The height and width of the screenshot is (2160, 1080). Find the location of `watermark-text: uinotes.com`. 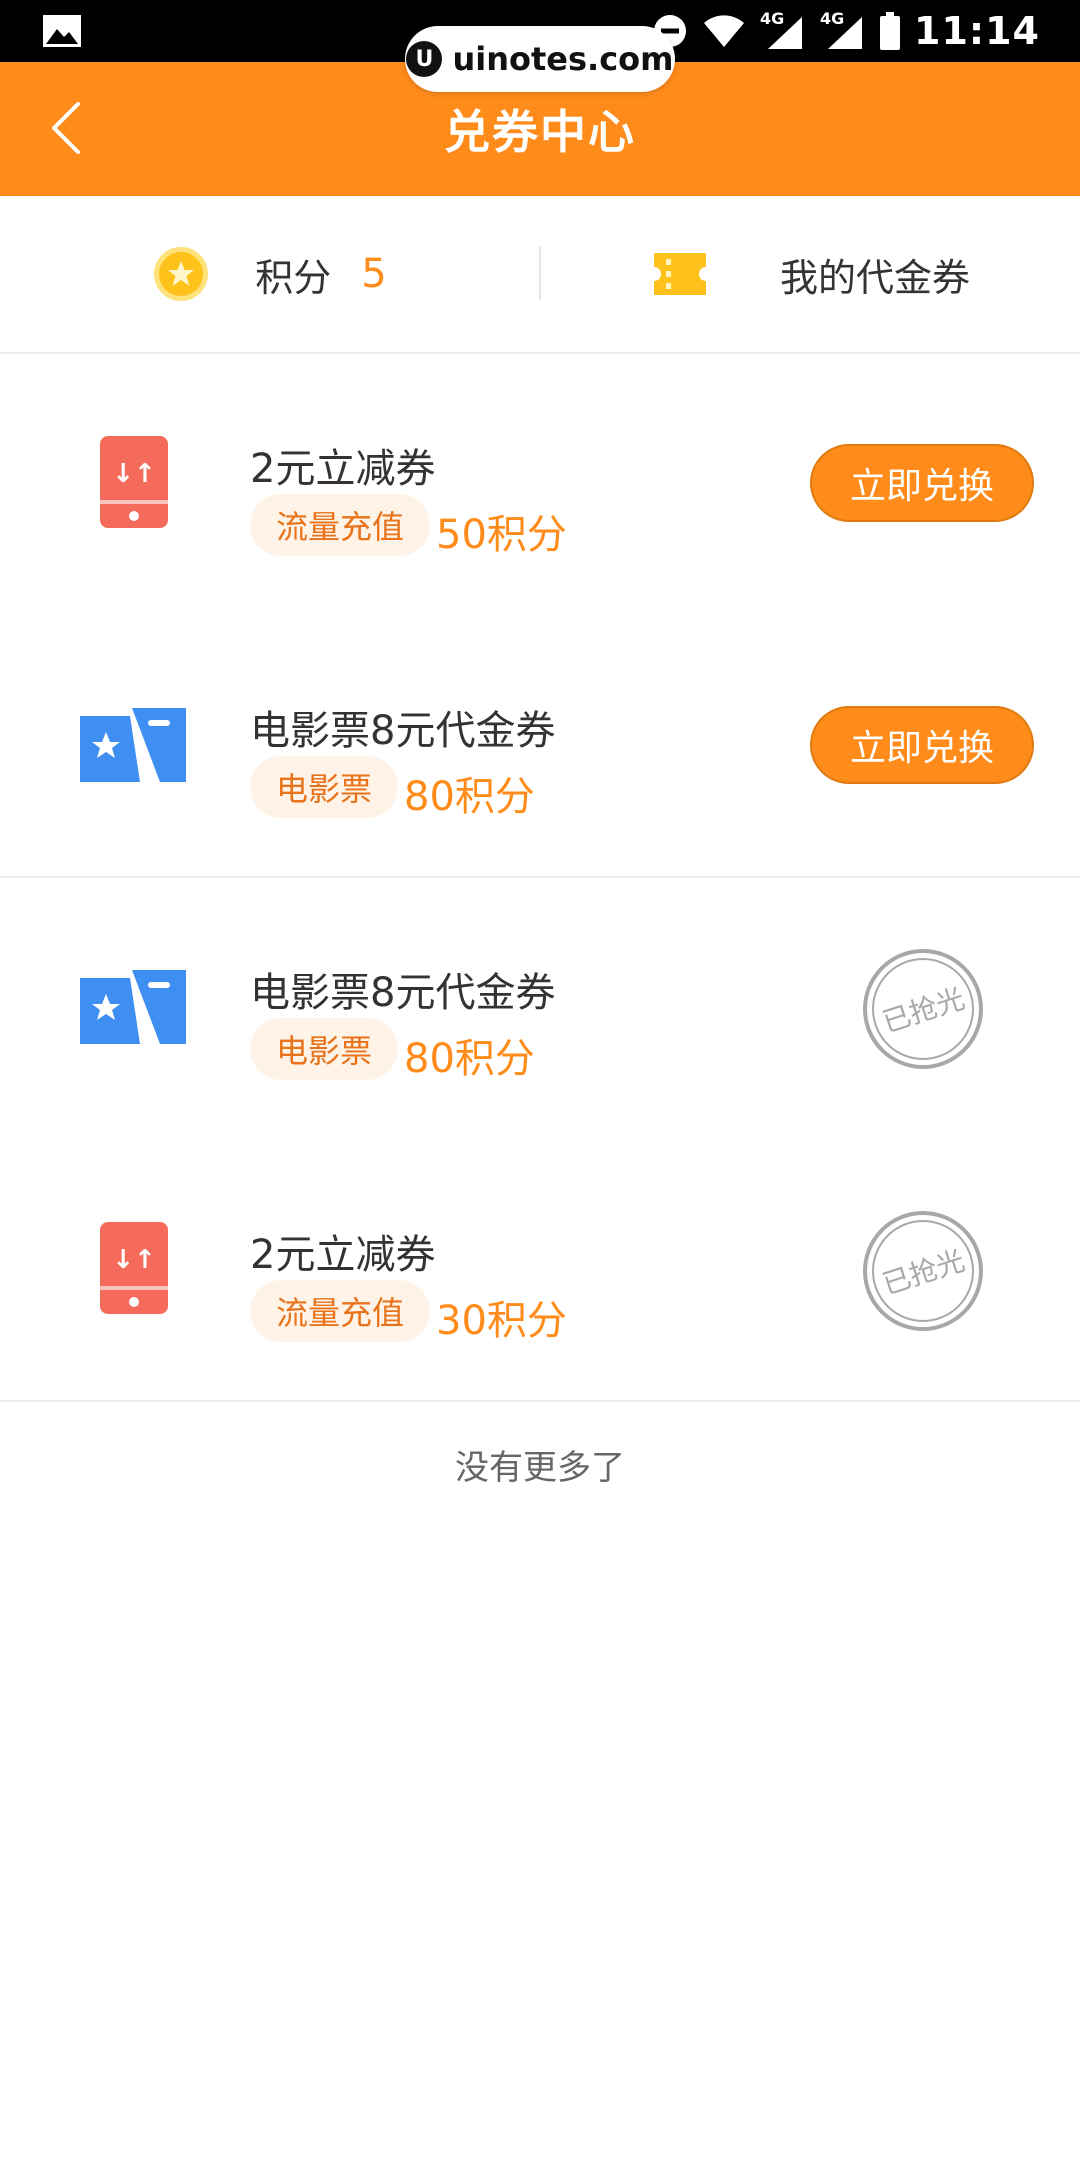

watermark-text: uinotes.com is located at coordinates (563, 59).